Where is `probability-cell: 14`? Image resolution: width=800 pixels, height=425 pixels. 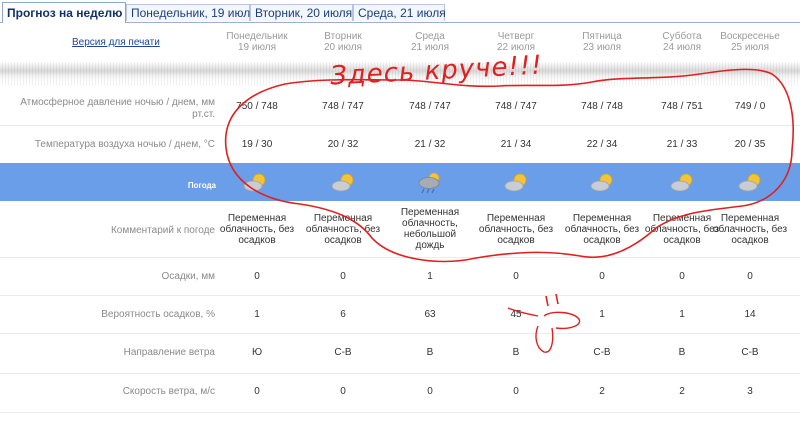
probability-cell: 14 is located at coordinates (750, 314).